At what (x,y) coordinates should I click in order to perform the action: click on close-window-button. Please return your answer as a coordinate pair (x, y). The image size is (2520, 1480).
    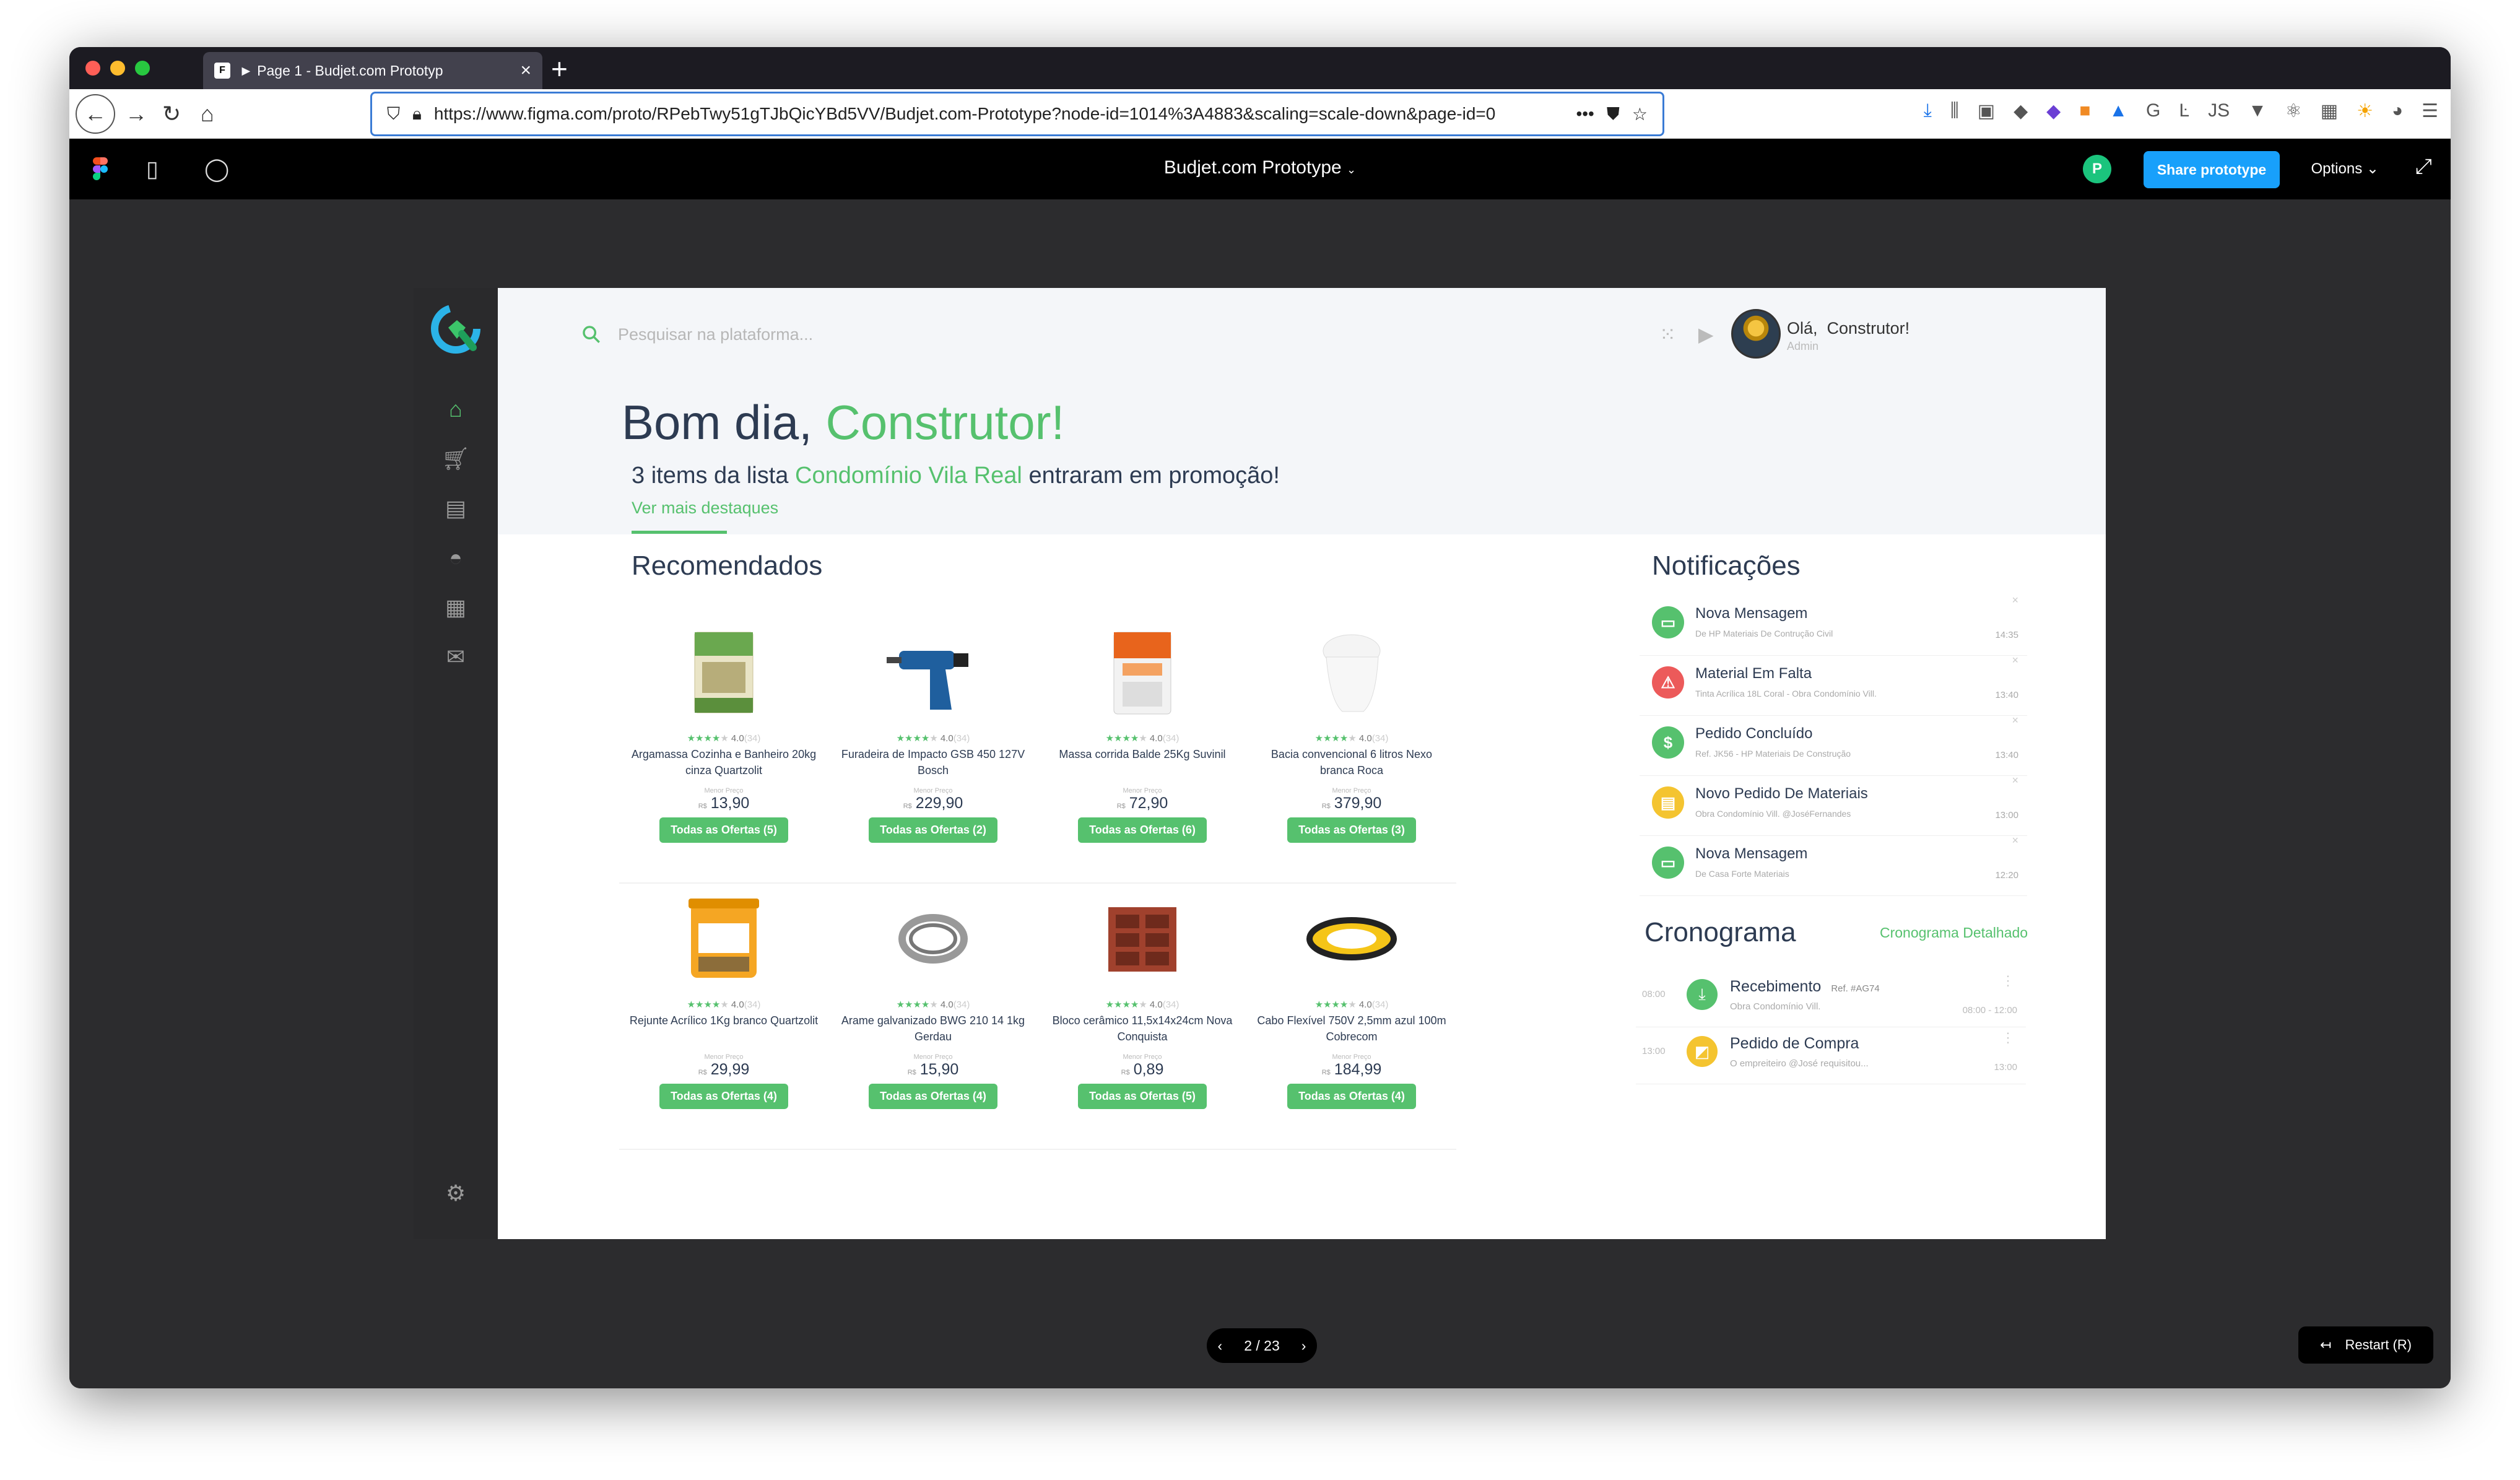
    Looking at the image, I should click on (92, 68).